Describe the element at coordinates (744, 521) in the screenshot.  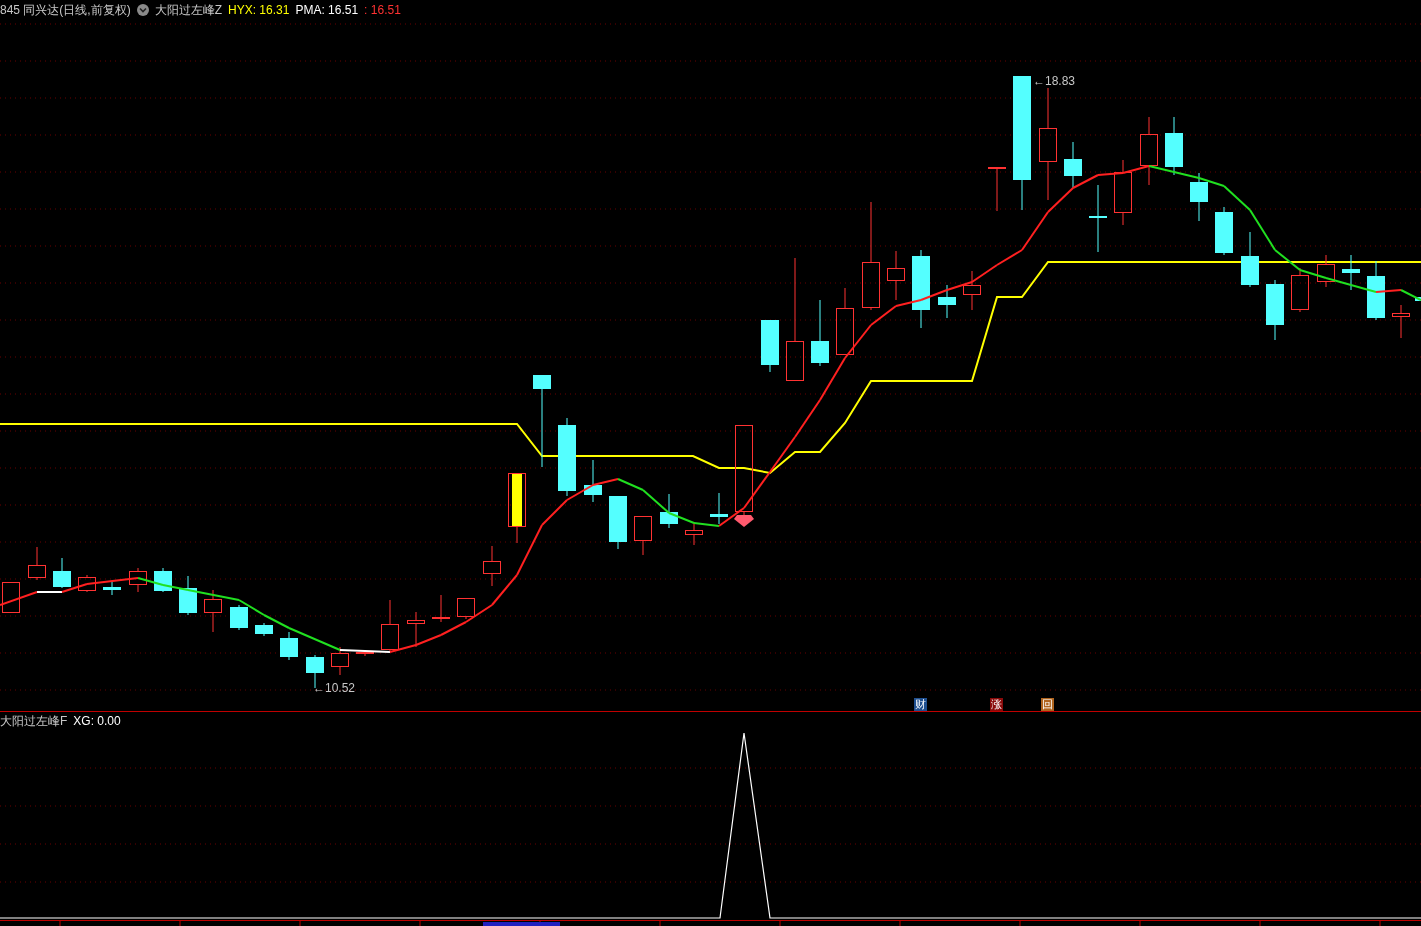
I see `gem-icon` at that location.